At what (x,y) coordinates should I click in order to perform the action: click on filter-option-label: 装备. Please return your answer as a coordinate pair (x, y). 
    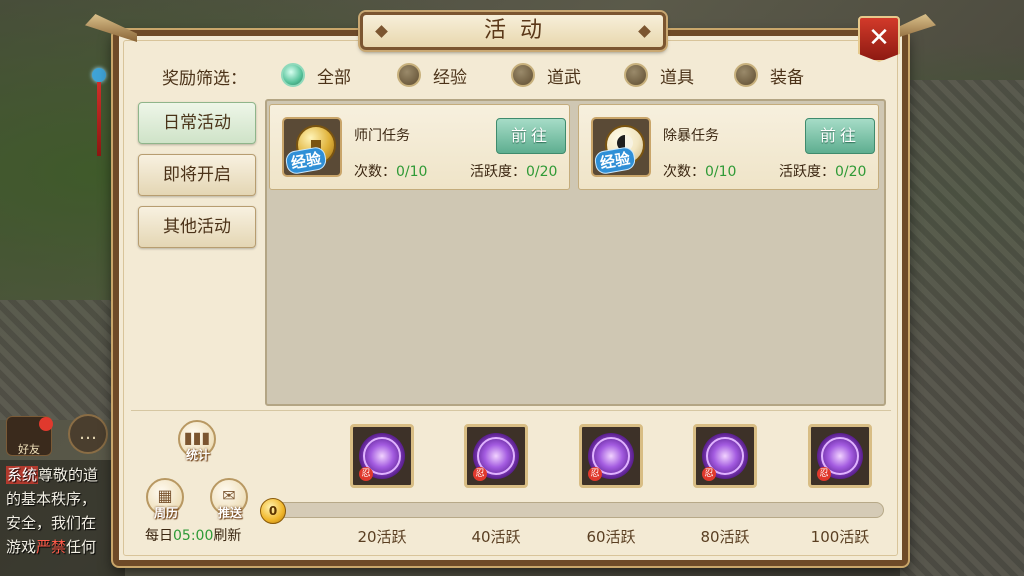
    Looking at the image, I should click on (787, 77).